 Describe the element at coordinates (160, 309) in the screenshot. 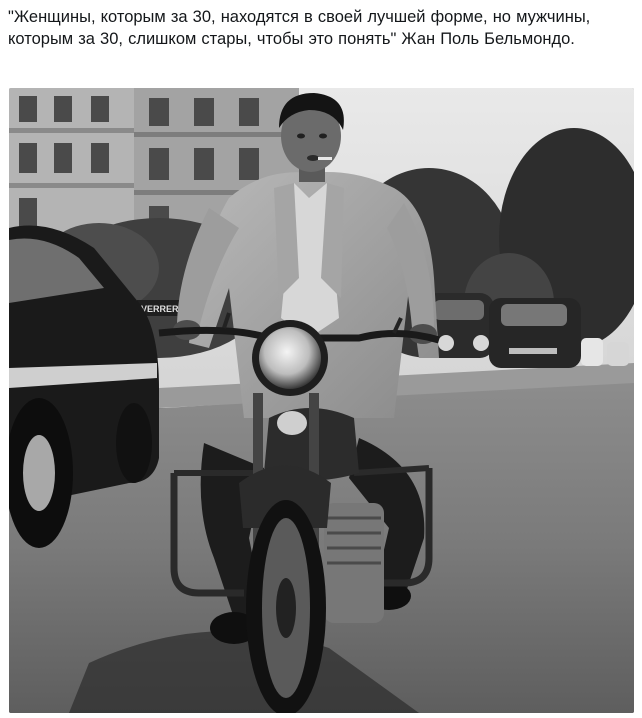

I see `sign-text: VERRER` at that location.